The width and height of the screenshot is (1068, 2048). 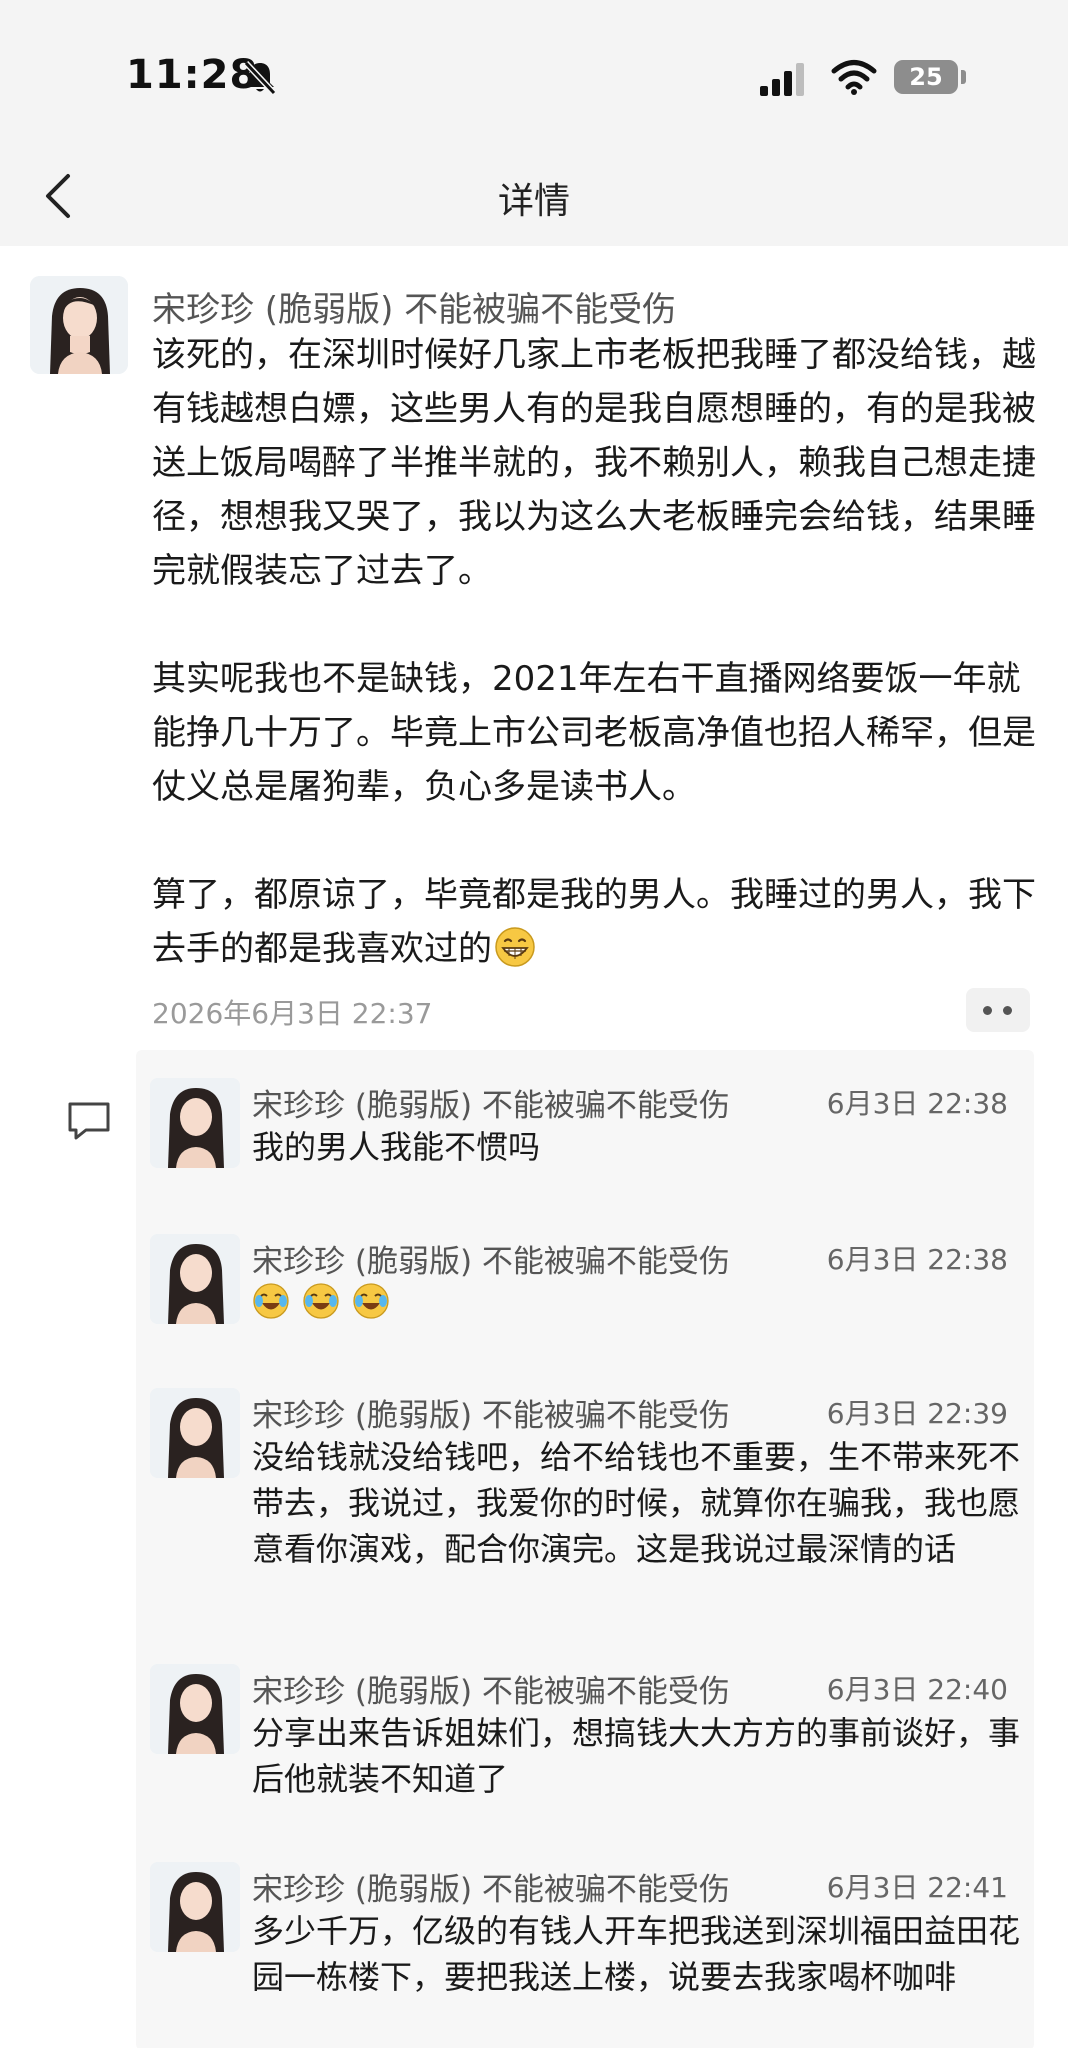 What do you see at coordinates (89, 1120) in the screenshot?
I see `comment-bubble-icon` at bounding box center [89, 1120].